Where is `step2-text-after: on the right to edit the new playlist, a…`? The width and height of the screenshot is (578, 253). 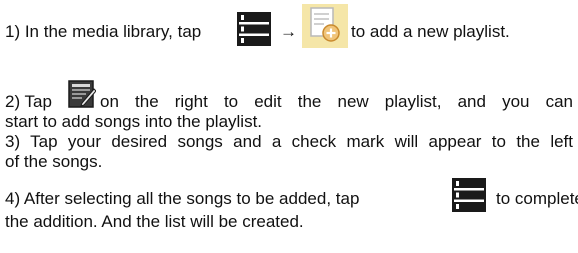
step2-text-after: on the right to edit the new playlist, a… is located at coordinates (336, 101).